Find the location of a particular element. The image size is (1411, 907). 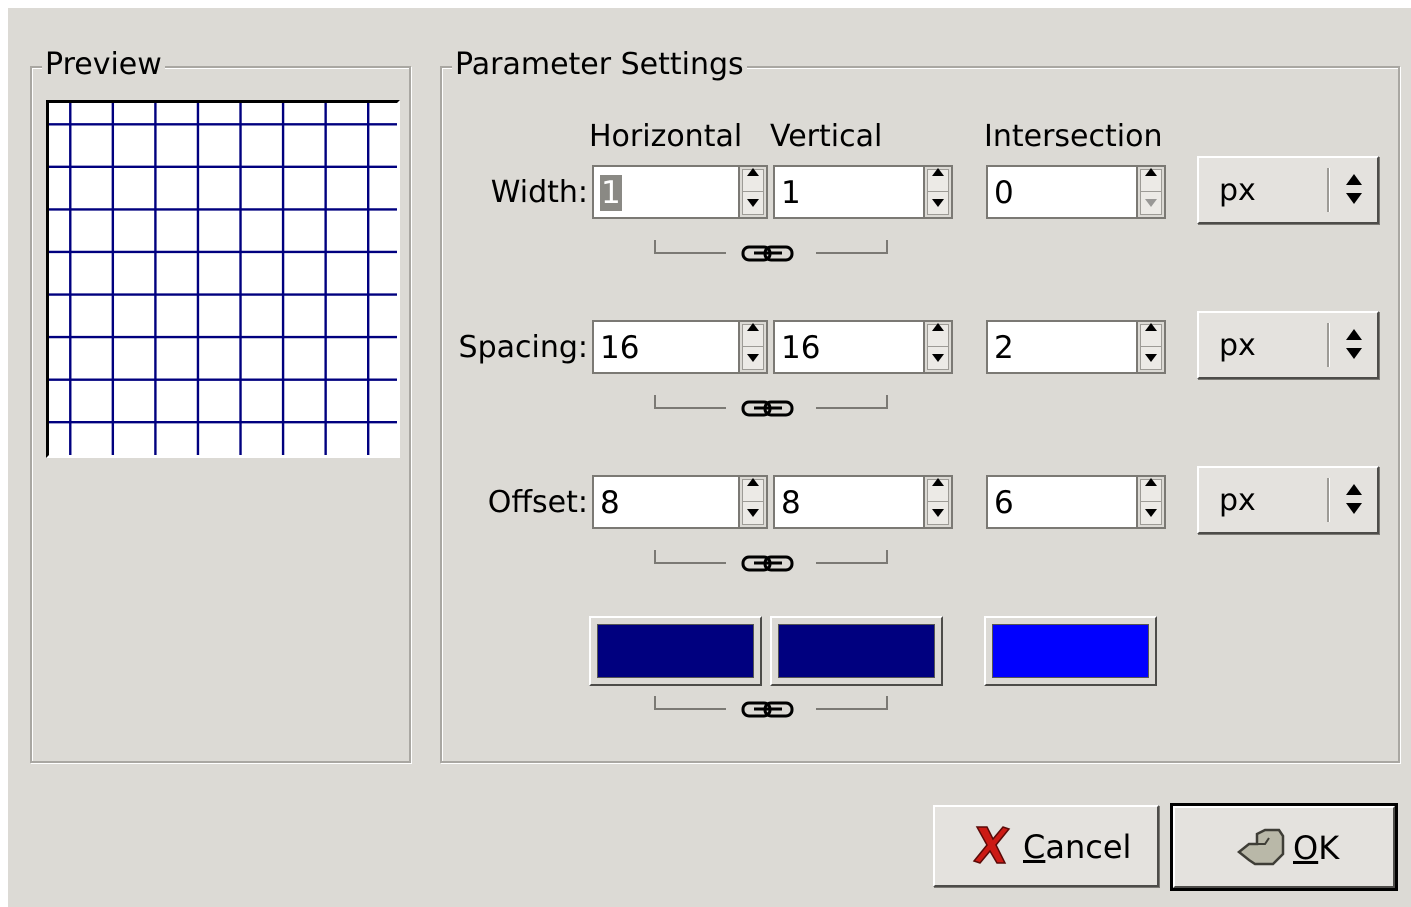

width-intersection-spinbutton: 0 is located at coordinates (1076, 192).